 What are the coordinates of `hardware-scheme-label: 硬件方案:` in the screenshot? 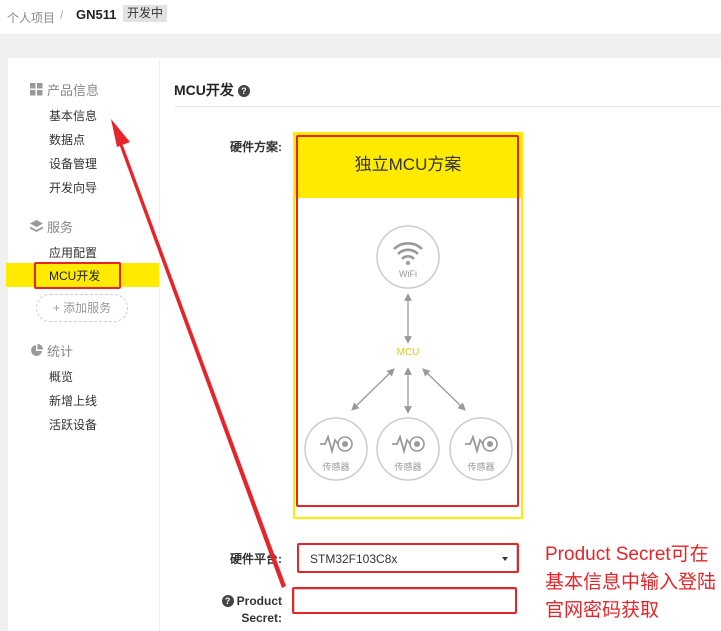 It's located at (256, 147).